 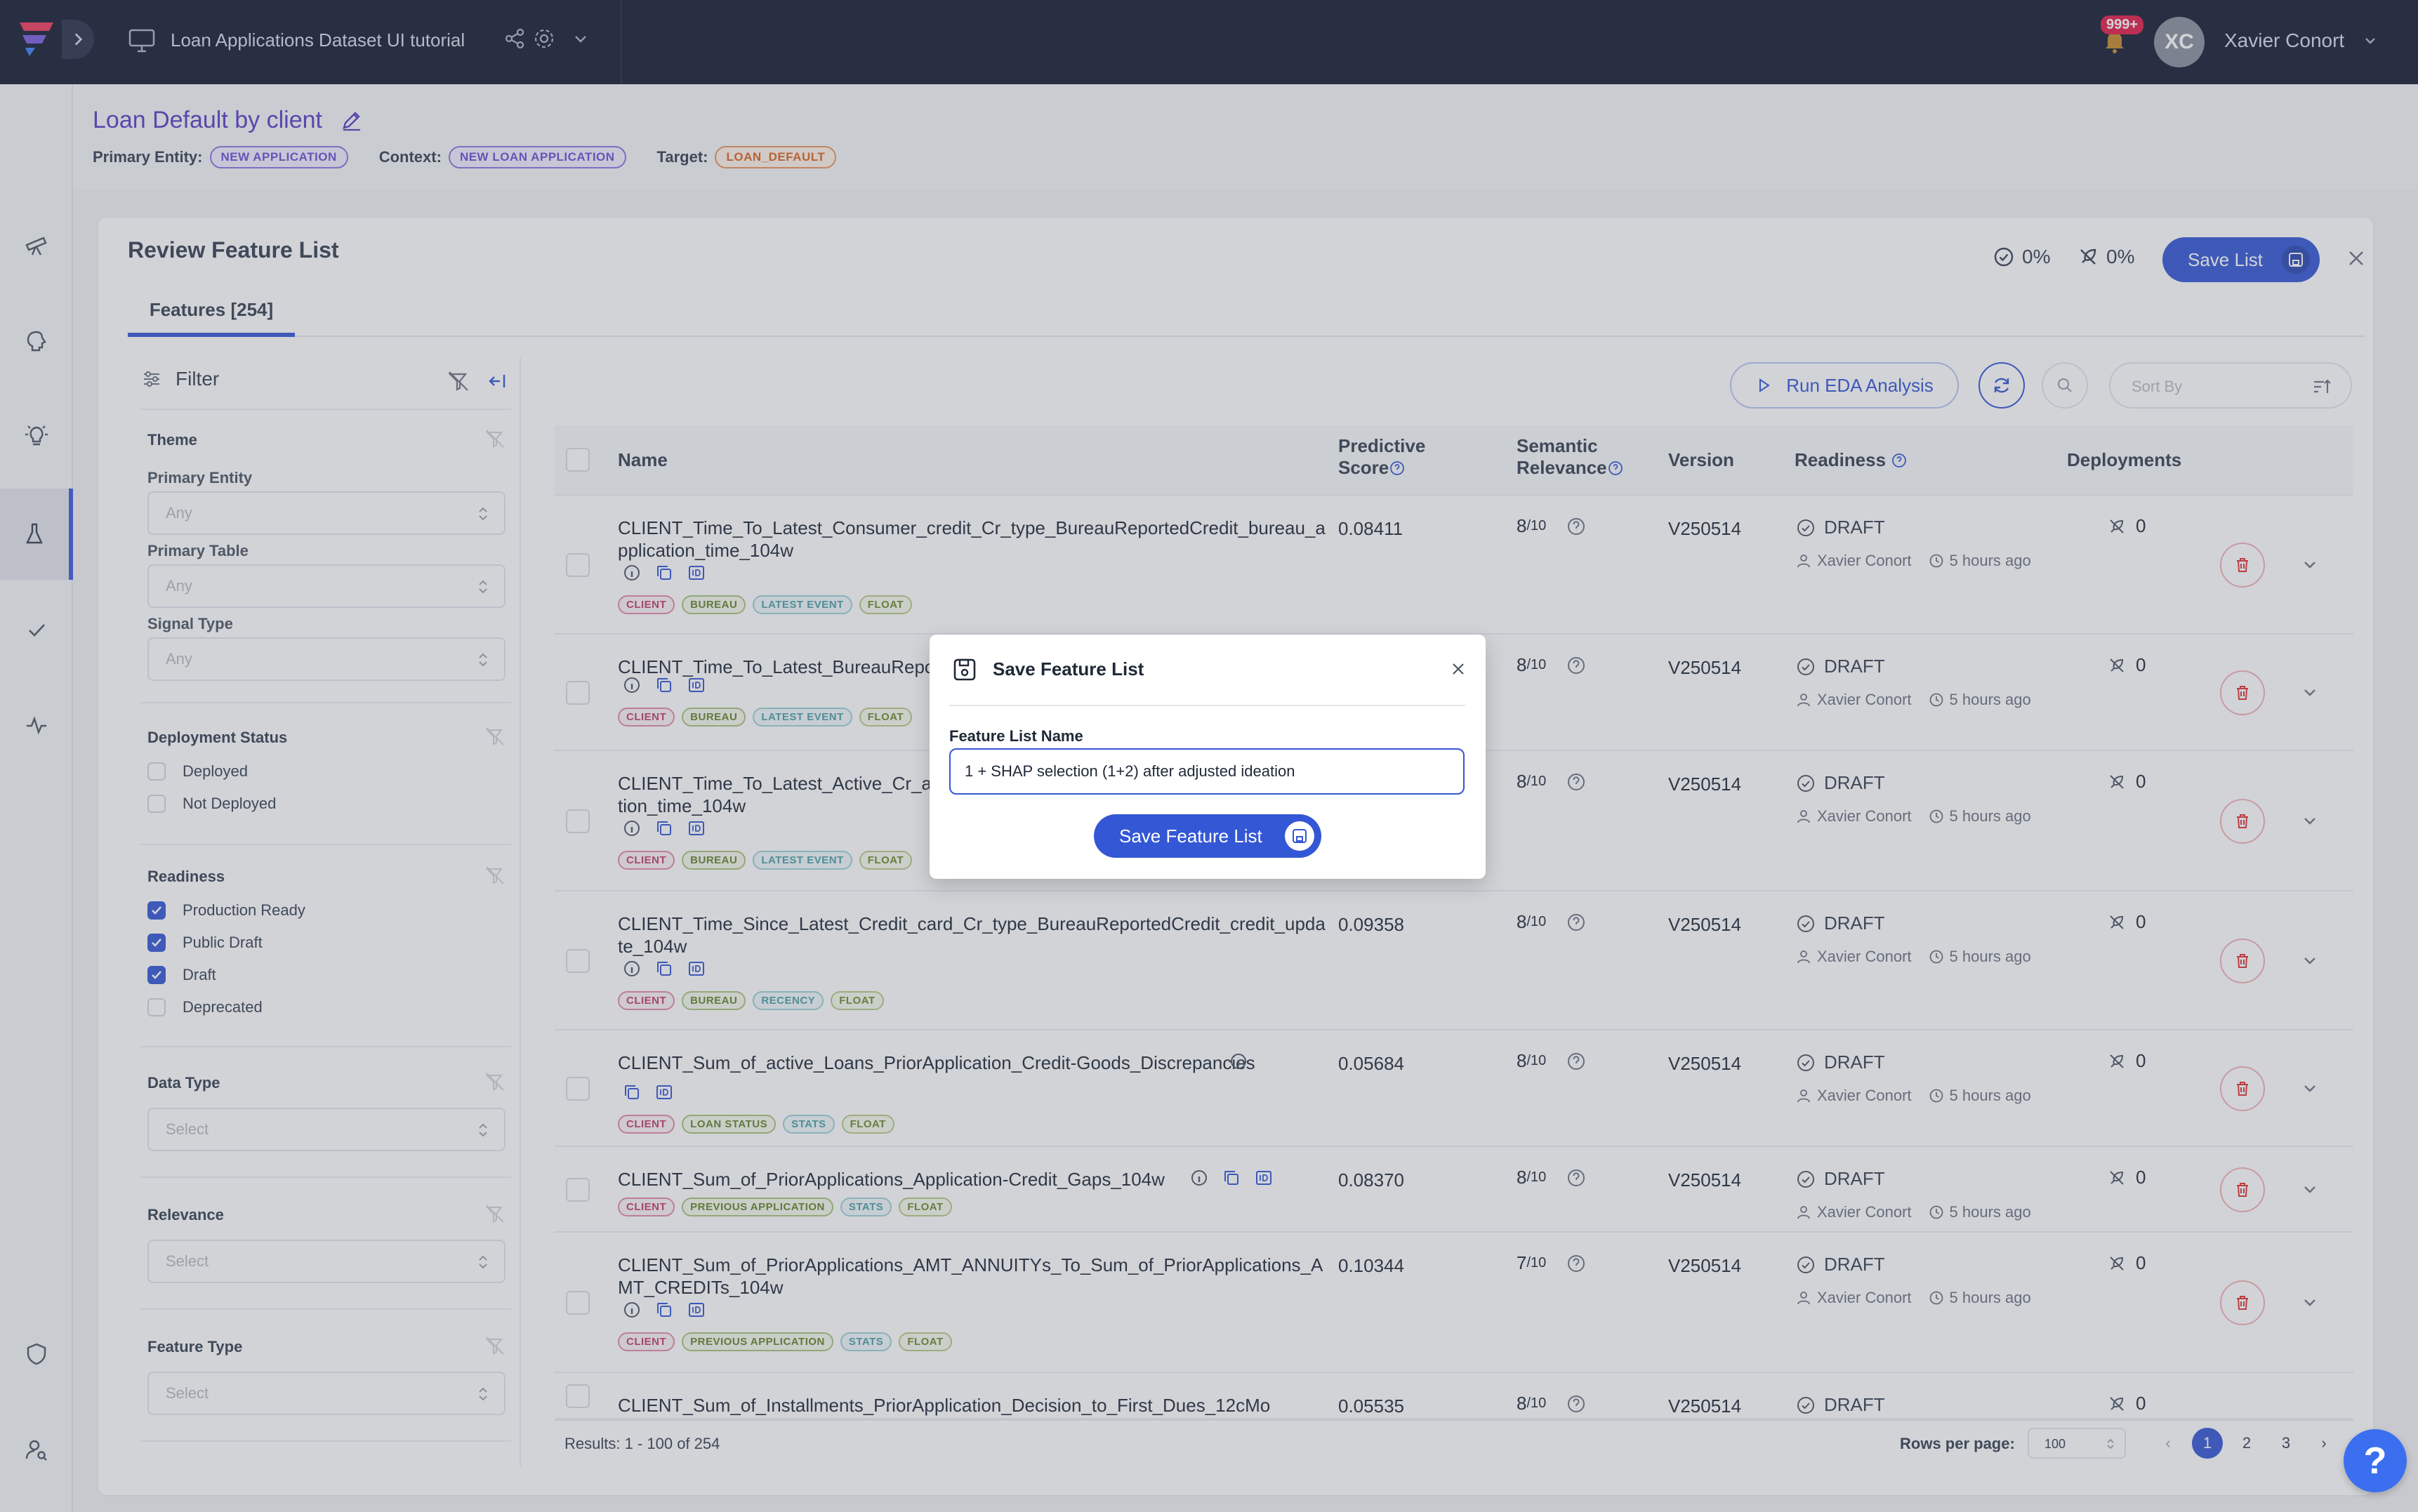 I want to click on modal-divider, so click(x=1207, y=705).